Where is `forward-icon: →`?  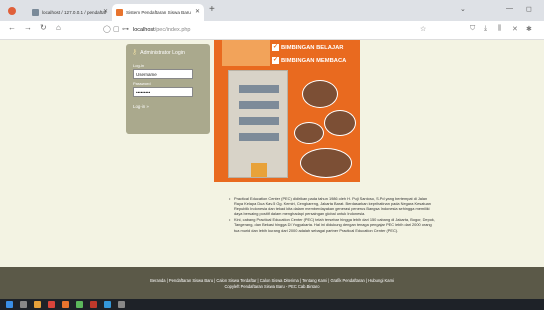 forward-icon: → is located at coordinates (28, 27).